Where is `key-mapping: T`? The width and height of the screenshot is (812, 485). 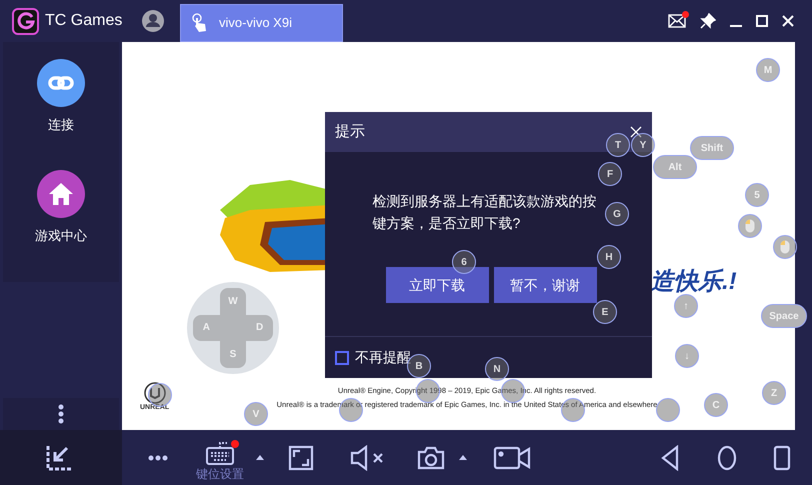
key-mapping: T is located at coordinates (618, 145).